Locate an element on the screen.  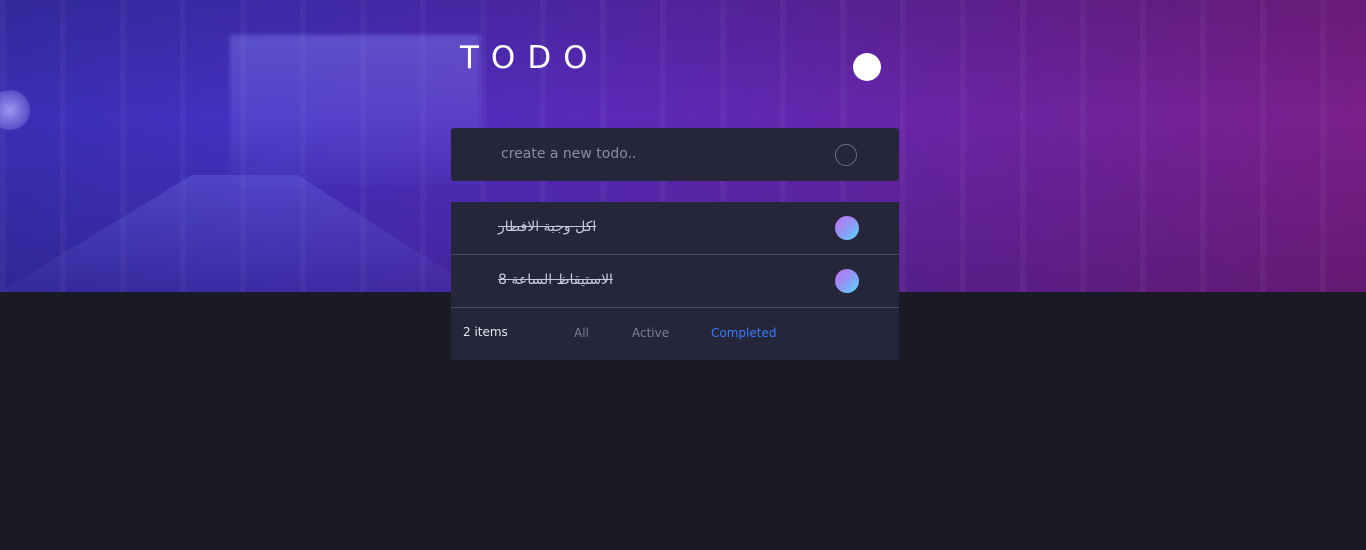
items-count: 2 items is located at coordinates (485, 332).